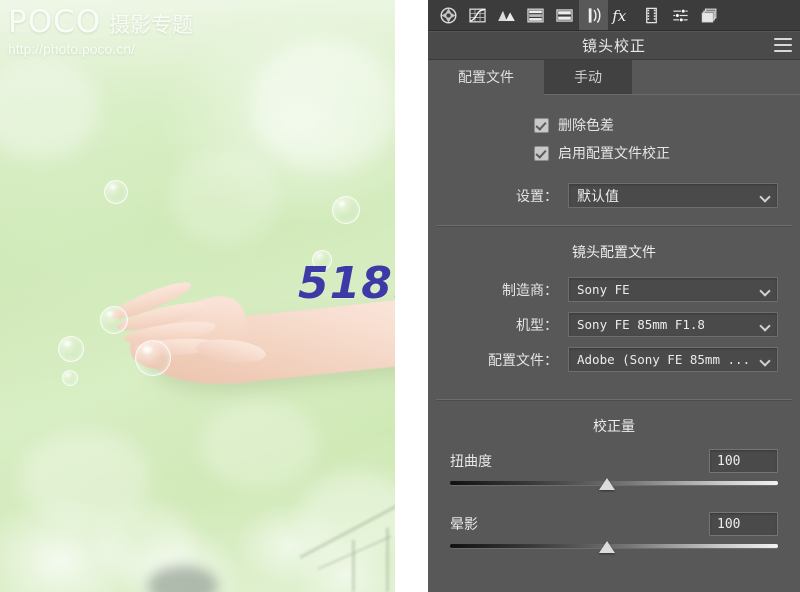 Image resolution: width=800 pixels, height=592 pixels. I want to click on develop-module-toolbar: fx, so click(614, 15).